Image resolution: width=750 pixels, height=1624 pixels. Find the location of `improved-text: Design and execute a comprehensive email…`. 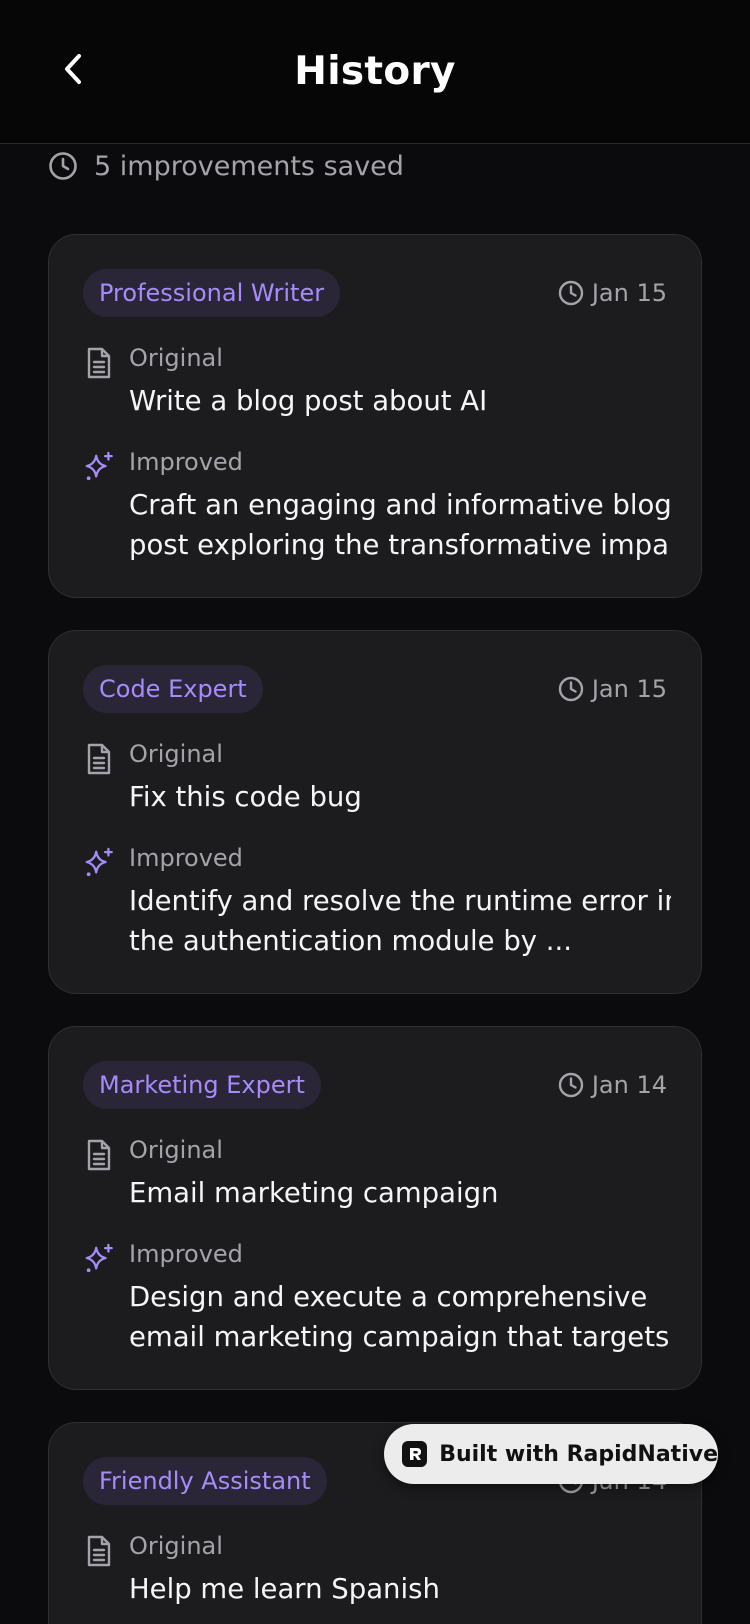

improved-text: Design and execute a comprehensive email… is located at coordinates (400, 1317).